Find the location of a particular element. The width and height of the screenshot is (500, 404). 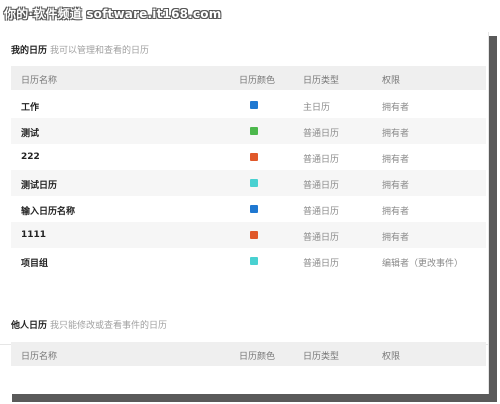

calendar-row: 工作 主日历 拥有者 is located at coordinates (248, 105).